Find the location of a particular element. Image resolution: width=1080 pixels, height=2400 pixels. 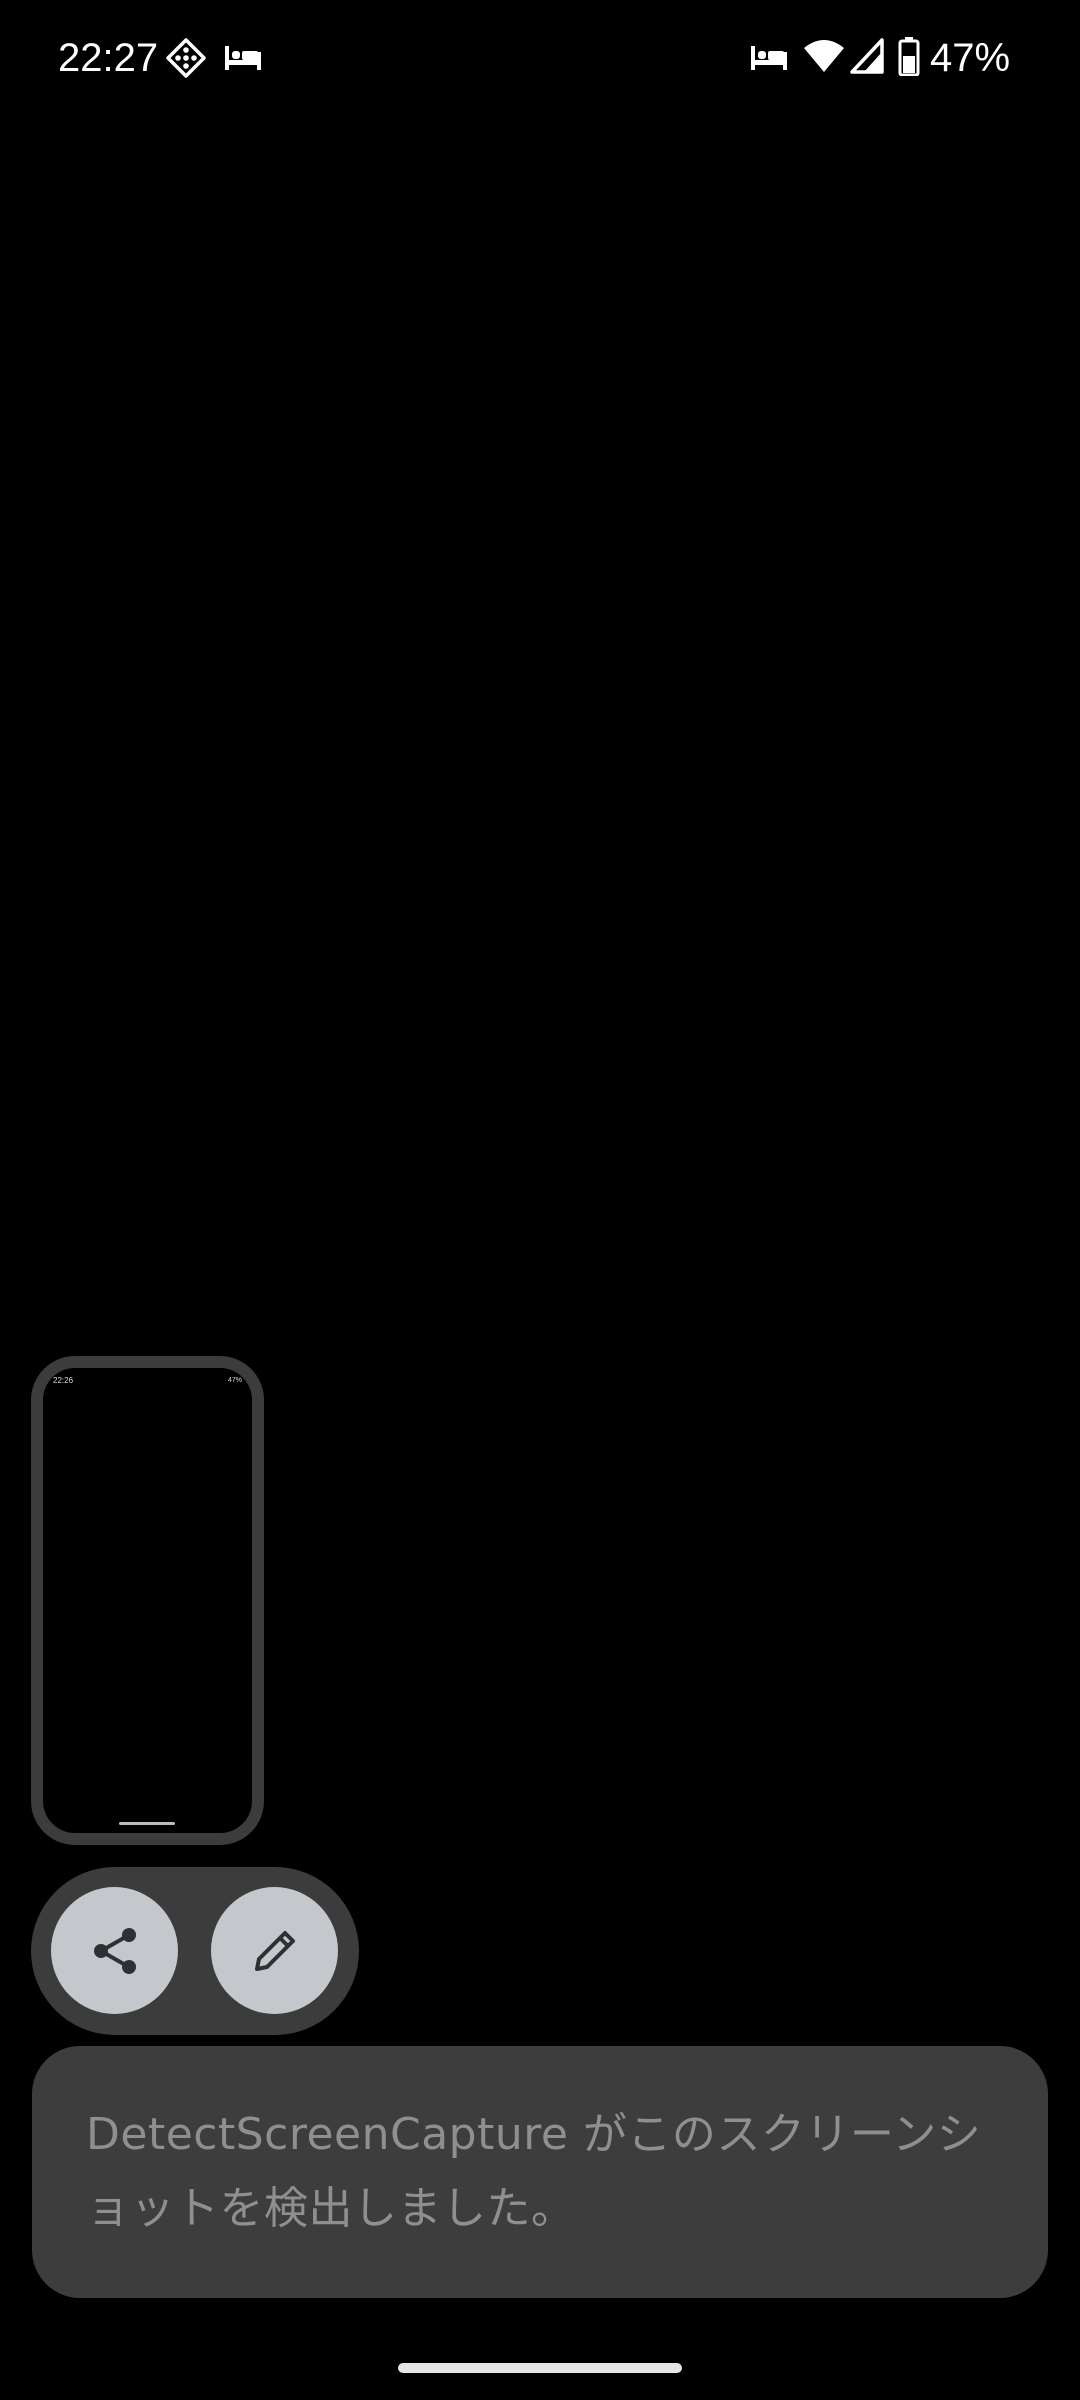

edit-pencil-icon is located at coordinates (274, 1950).